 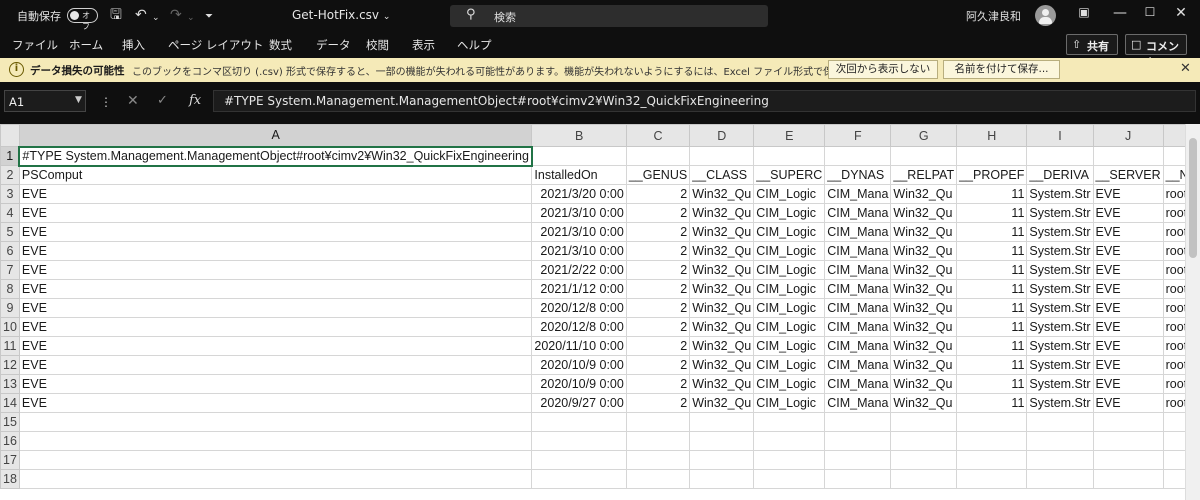 I want to click on tab-view: 表示, so click(x=423, y=45).